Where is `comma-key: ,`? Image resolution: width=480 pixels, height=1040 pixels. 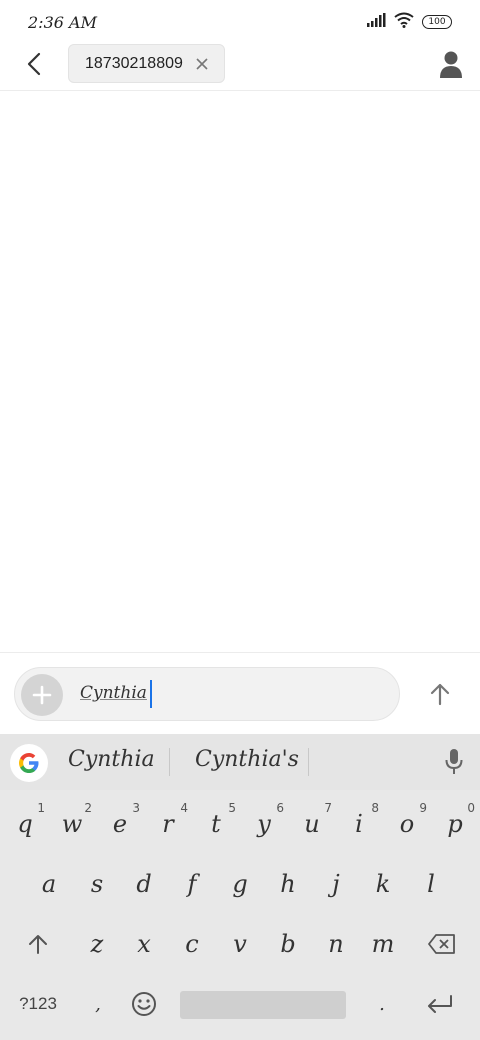 comma-key: , is located at coordinates (98, 1004).